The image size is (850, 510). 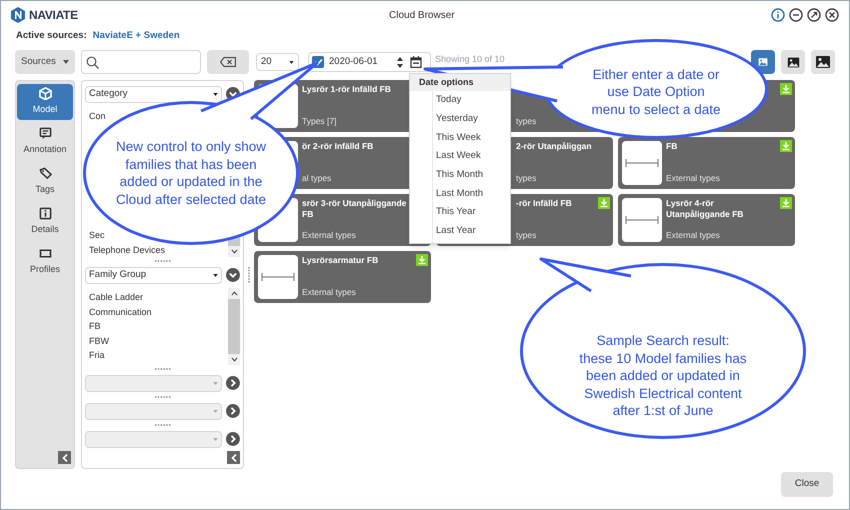 I want to click on nav-tab: Profiles, so click(x=45, y=262).